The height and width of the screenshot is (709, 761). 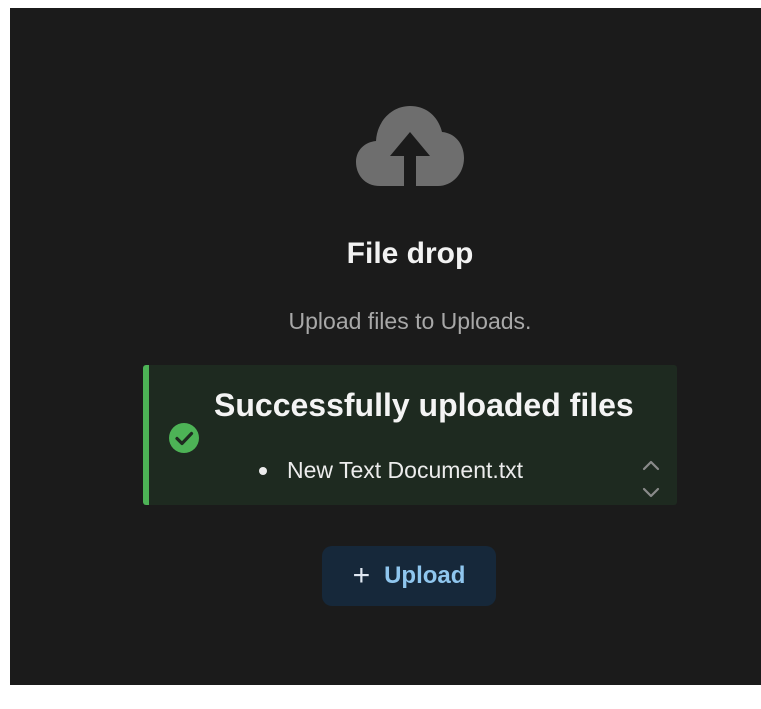 I want to click on cloud-upload-icon, so click(x=410, y=147).